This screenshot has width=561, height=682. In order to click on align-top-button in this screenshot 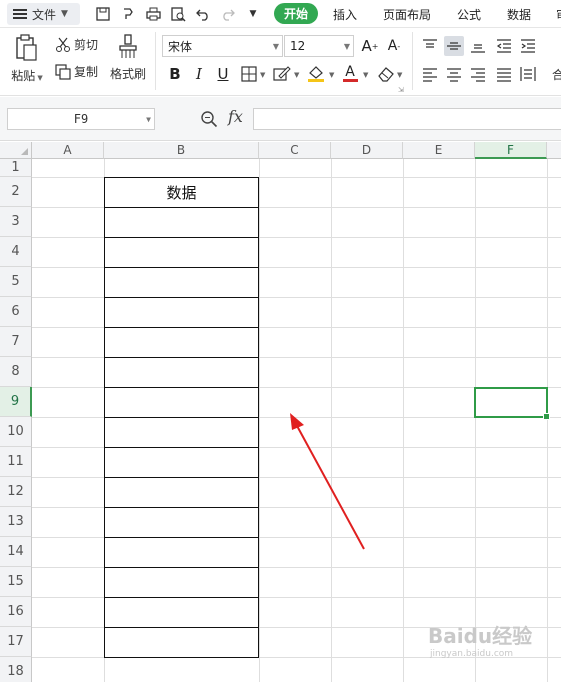, I will do `click(430, 46)`.